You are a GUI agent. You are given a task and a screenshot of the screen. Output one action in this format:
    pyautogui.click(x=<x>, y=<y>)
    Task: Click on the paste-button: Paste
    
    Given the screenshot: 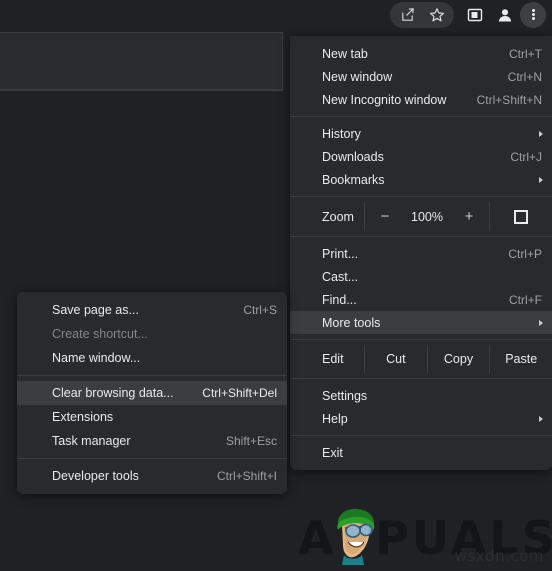 What is the action you would take?
    pyautogui.click(x=520, y=359)
    